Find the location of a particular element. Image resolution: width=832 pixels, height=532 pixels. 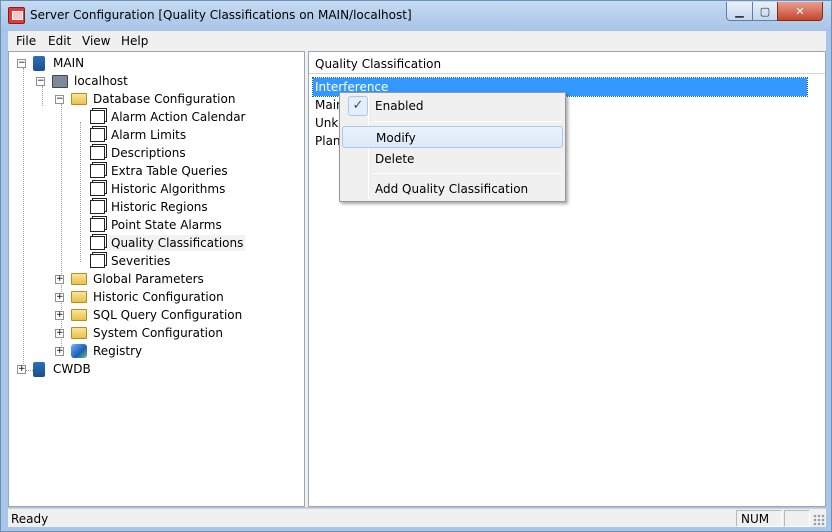

column-header-label: Quality Classification is located at coordinates (378, 64).